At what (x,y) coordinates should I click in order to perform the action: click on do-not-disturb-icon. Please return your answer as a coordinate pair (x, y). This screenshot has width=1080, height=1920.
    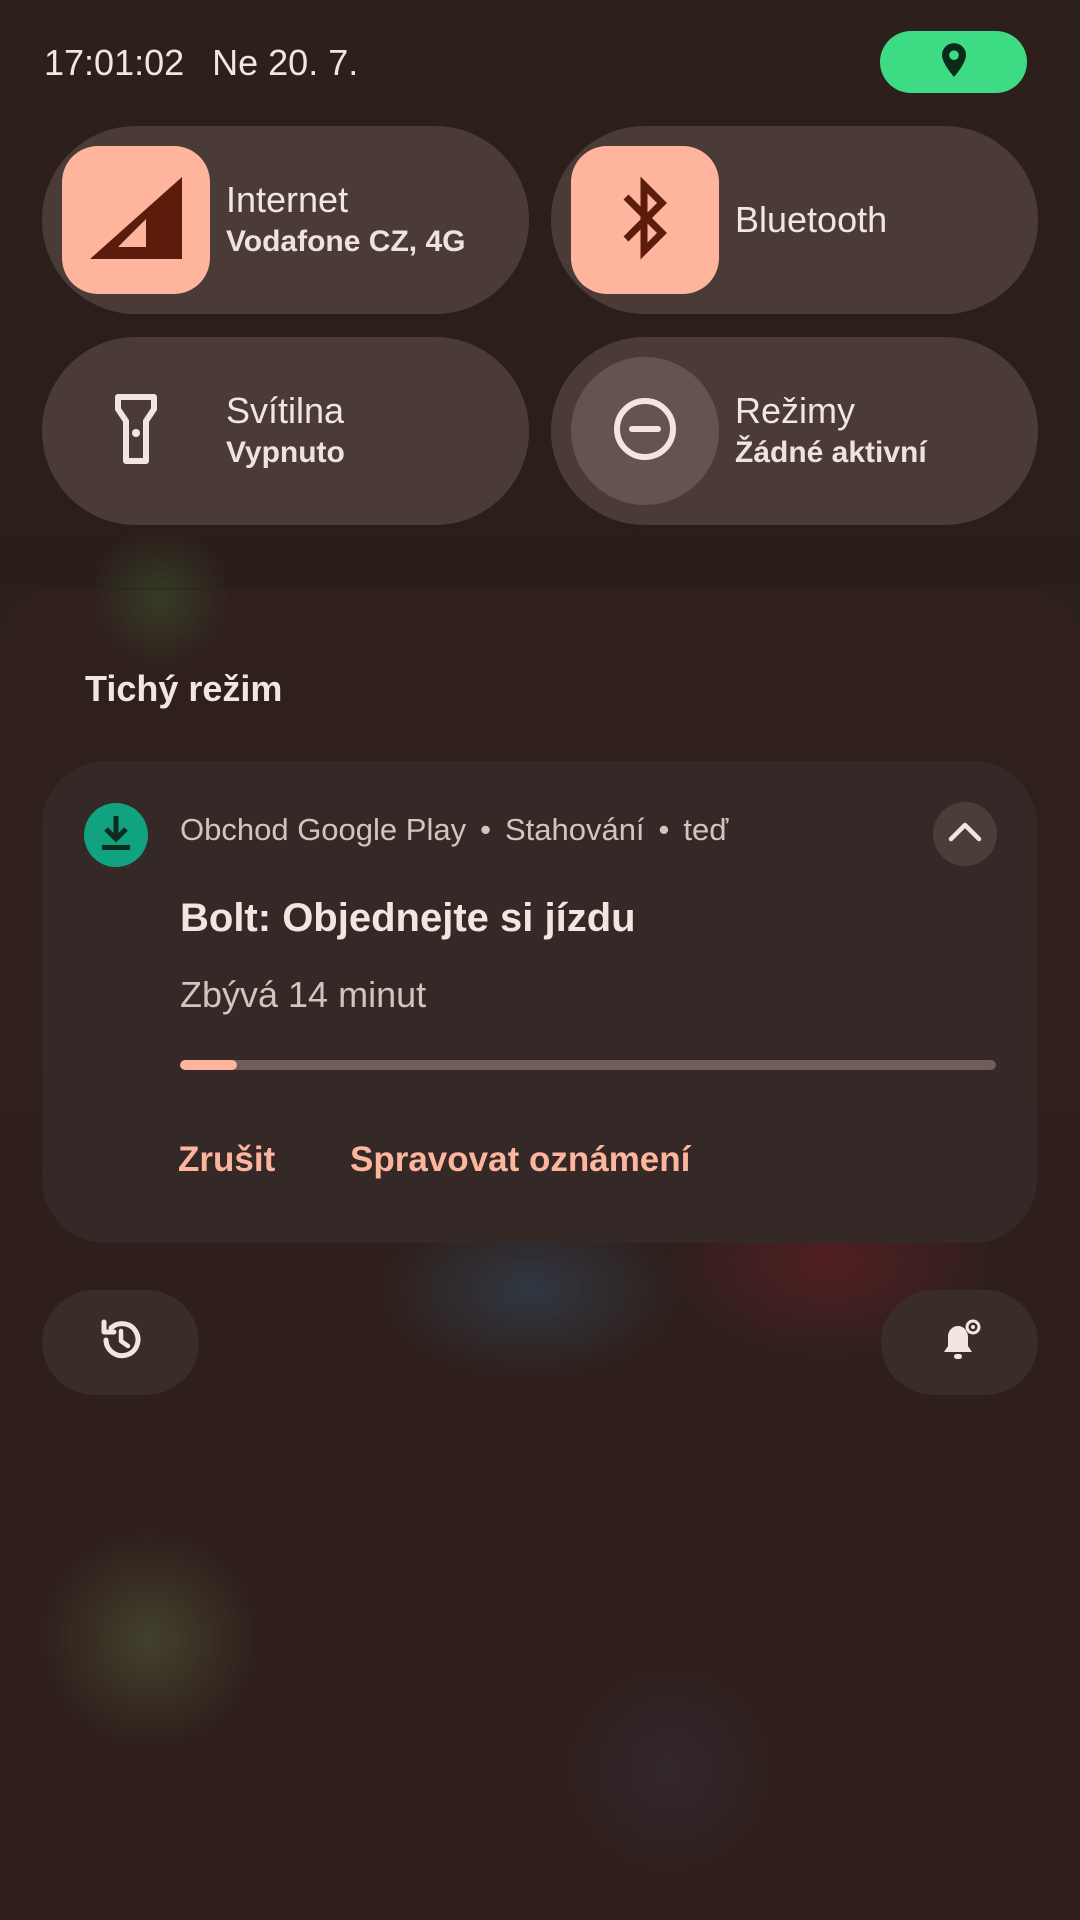
    Looking at the image, I should click on (645, 431).